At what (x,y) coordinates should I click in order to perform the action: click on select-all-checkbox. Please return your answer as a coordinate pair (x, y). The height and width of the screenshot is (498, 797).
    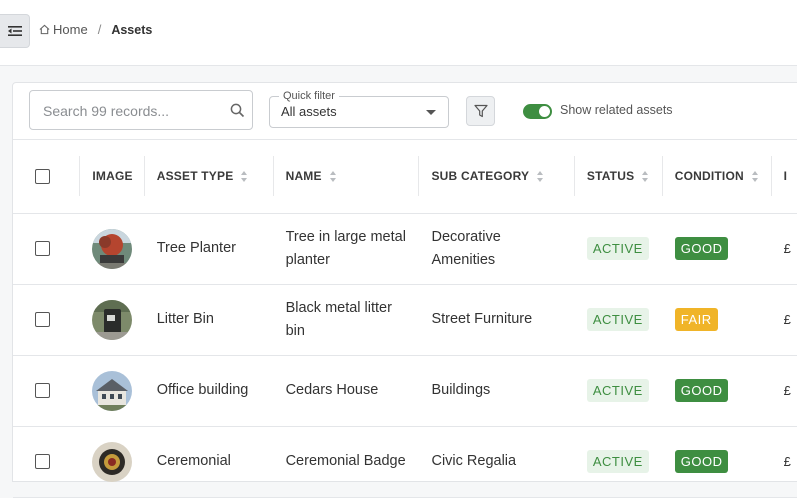
    Looking at the image, I should click on (42, 176).